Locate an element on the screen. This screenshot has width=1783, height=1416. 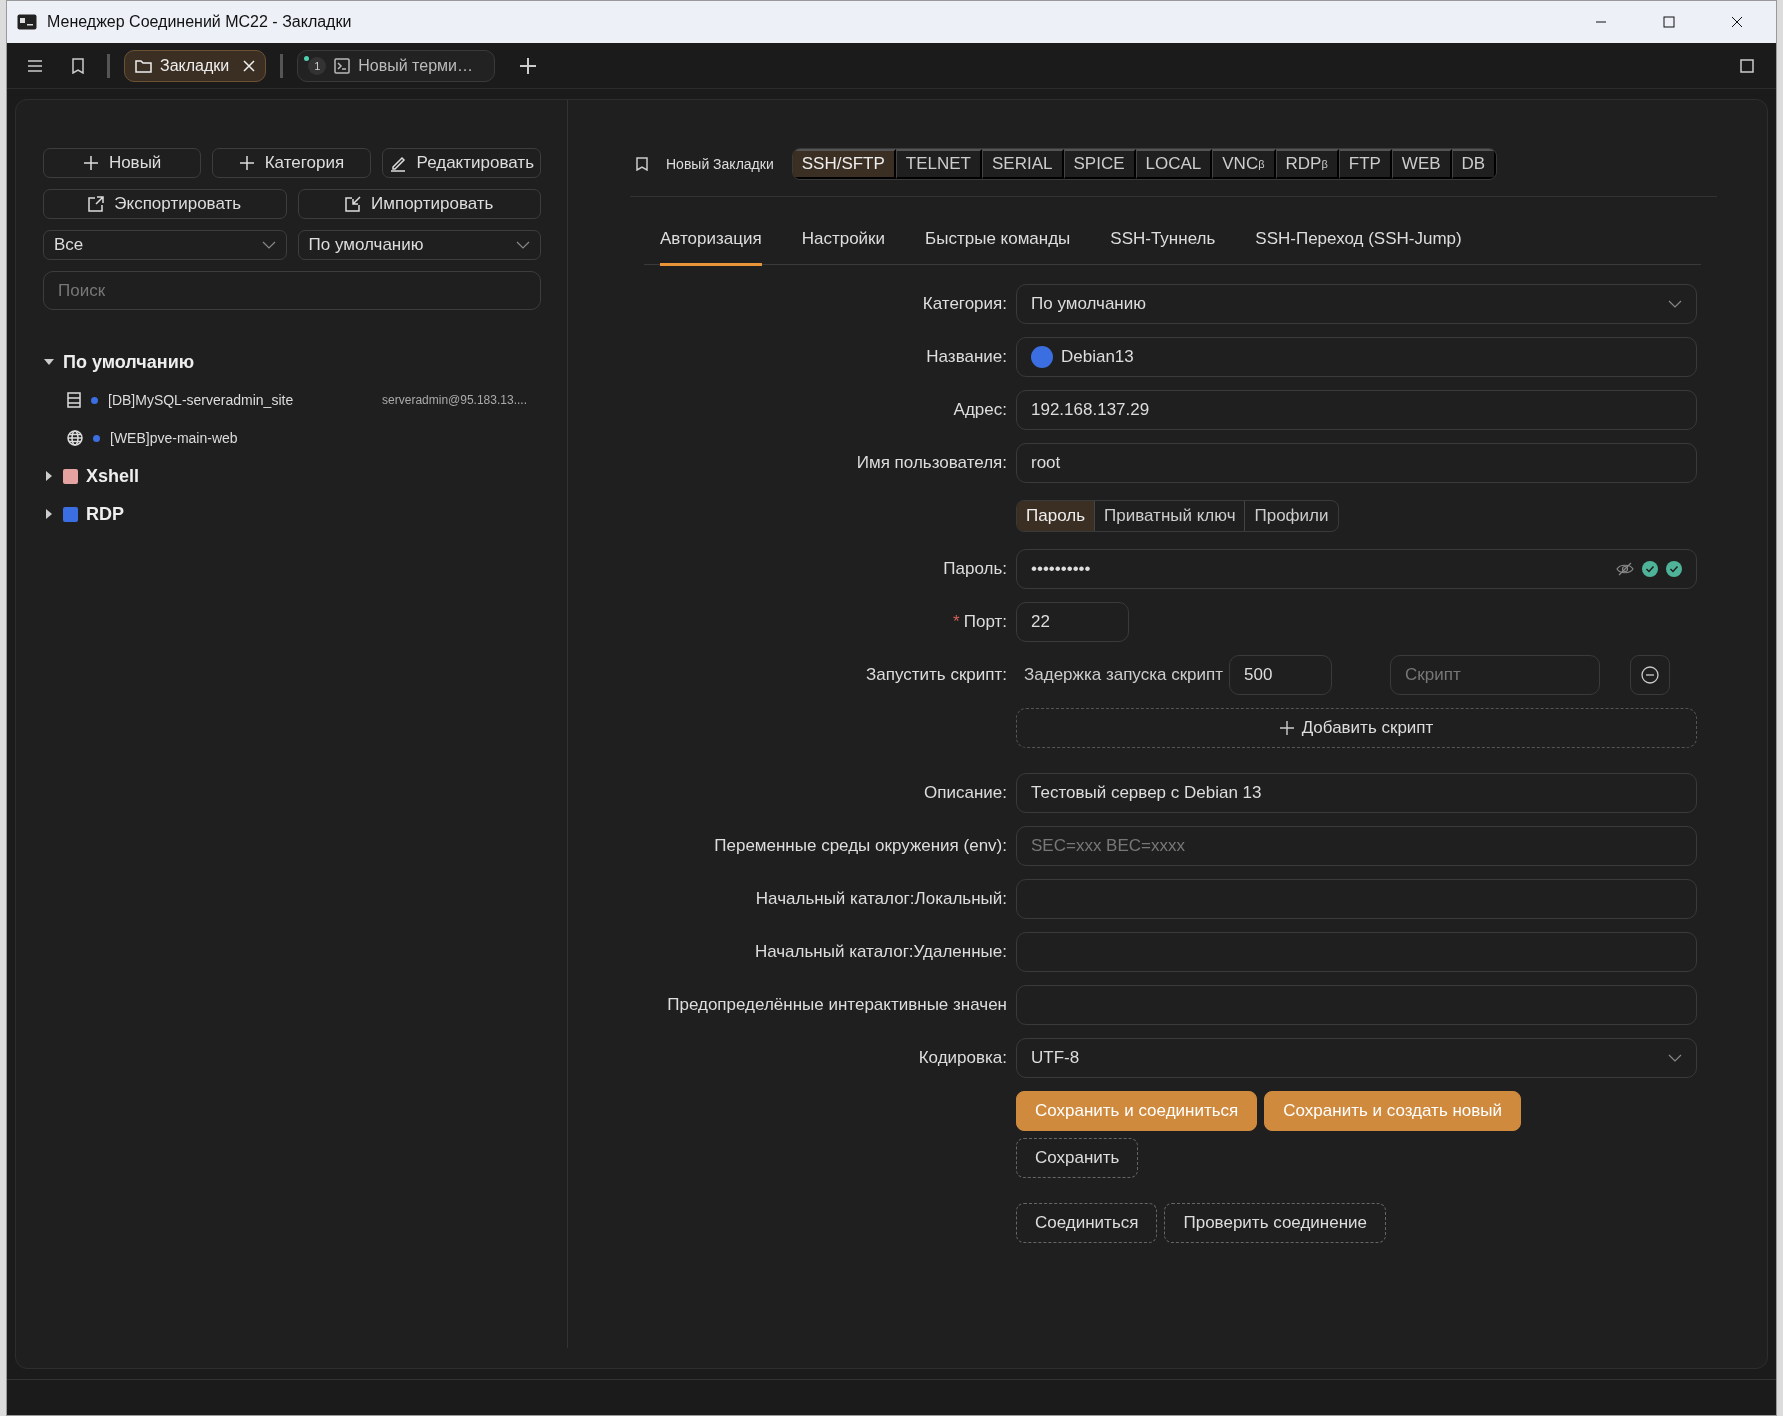
input-field: Тестовый сервер с Debian 13 is located at coordinates (1356, 793).